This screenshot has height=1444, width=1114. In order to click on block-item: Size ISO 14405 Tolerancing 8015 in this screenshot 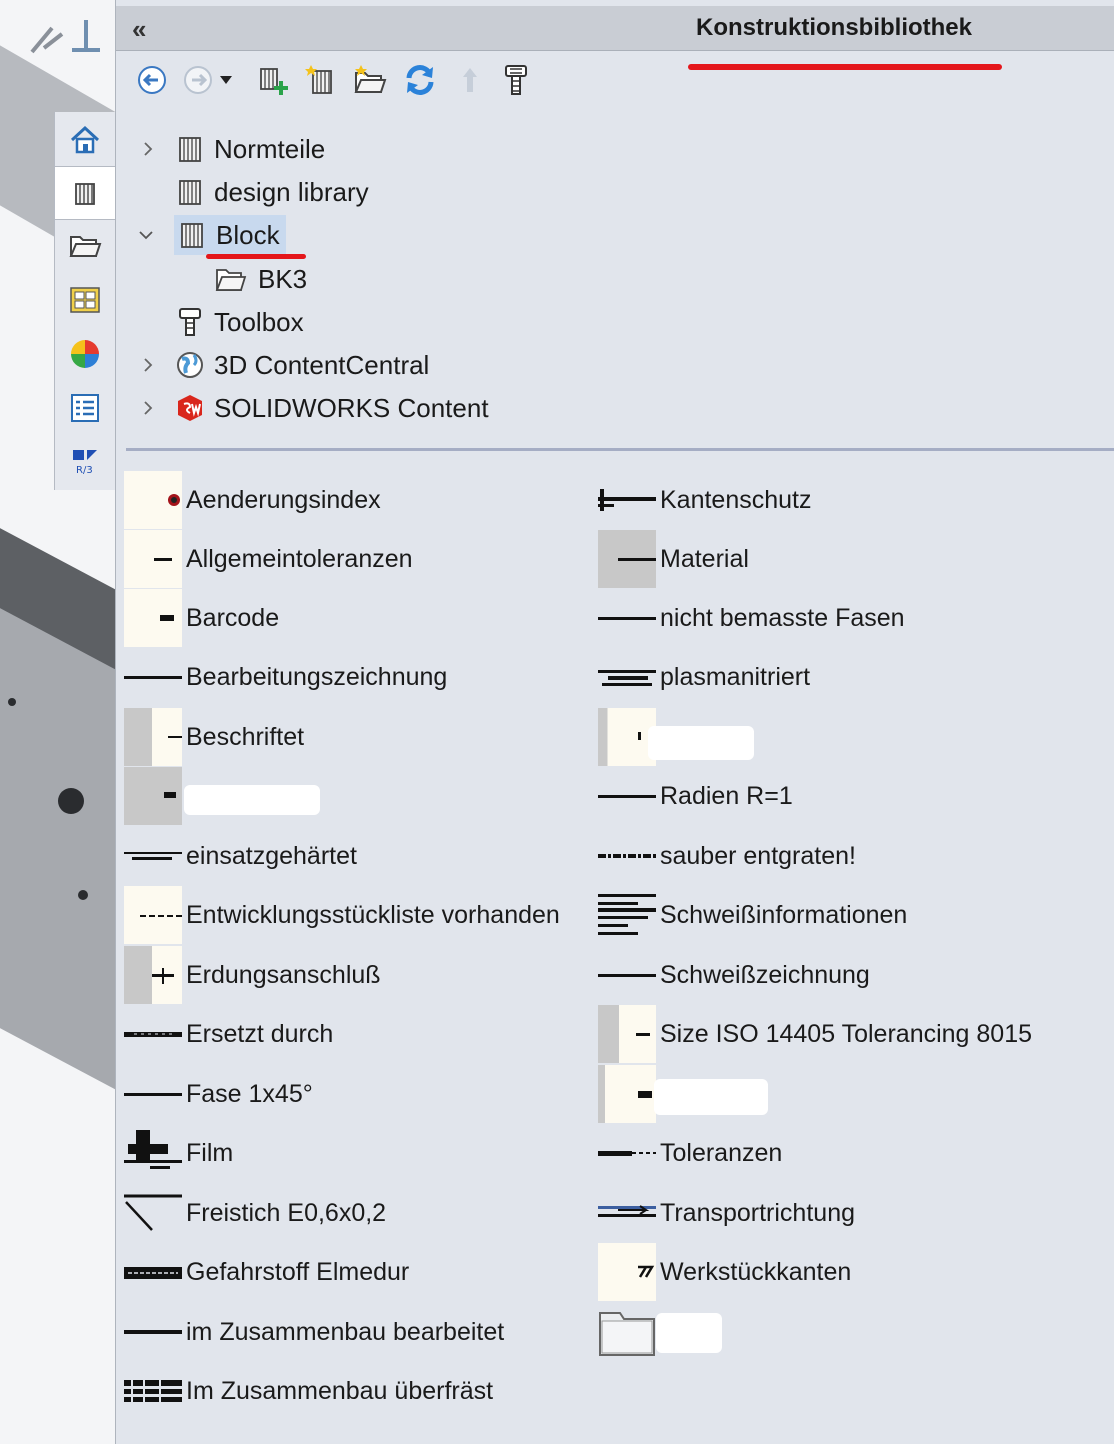, I will do `click(815, 1034)`.